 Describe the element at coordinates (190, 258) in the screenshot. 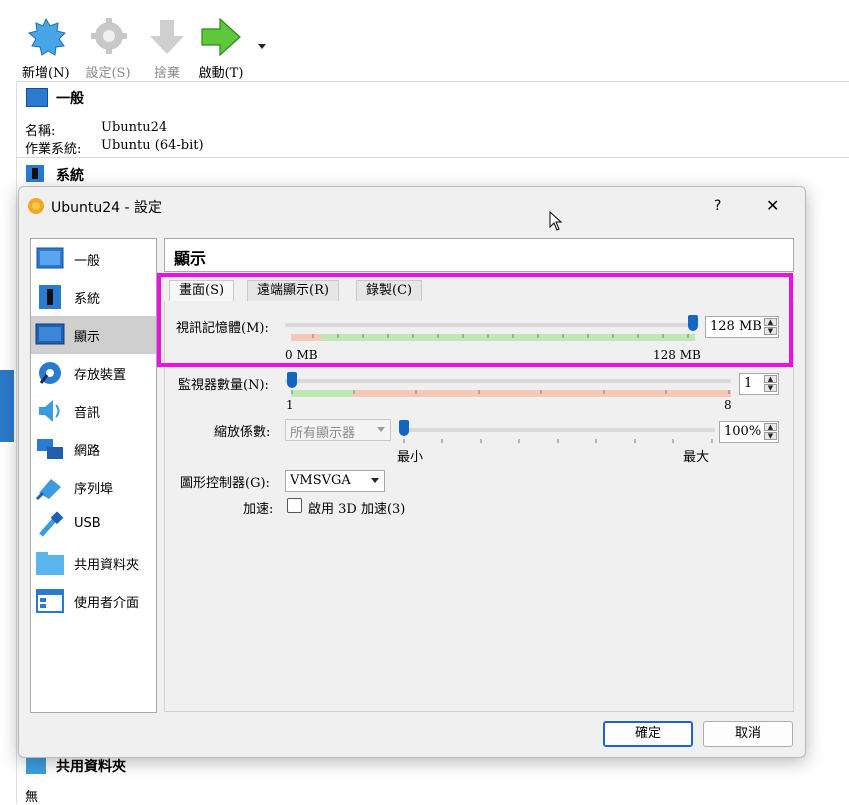

I see `page-title: 顯示` at that location.